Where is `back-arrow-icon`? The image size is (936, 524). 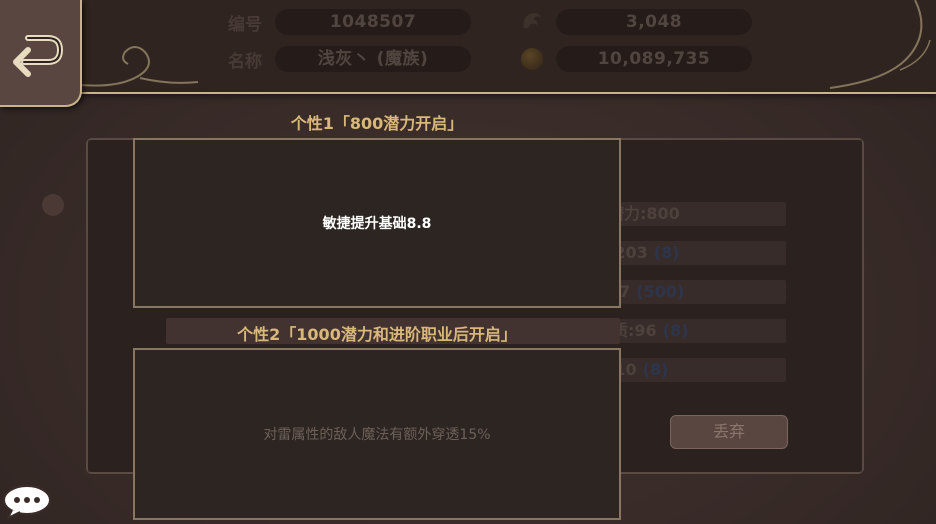 back-arrow-icon is located at coordinates (38, 56).